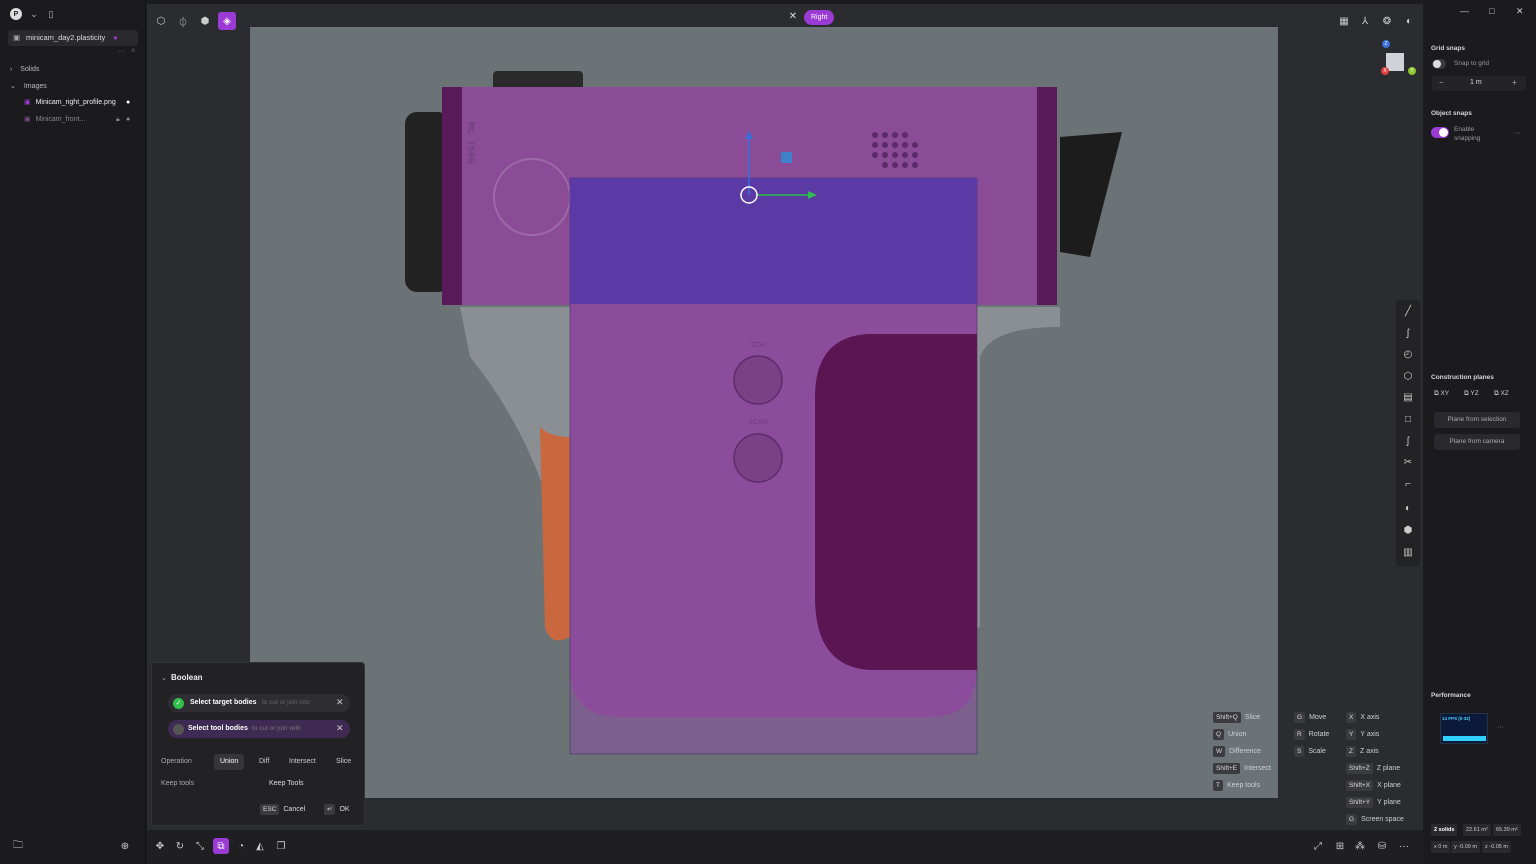 The width and height of the screenshot is (1536, 864). I want to click on operation-intersect: Intersect, so click(302, 762).